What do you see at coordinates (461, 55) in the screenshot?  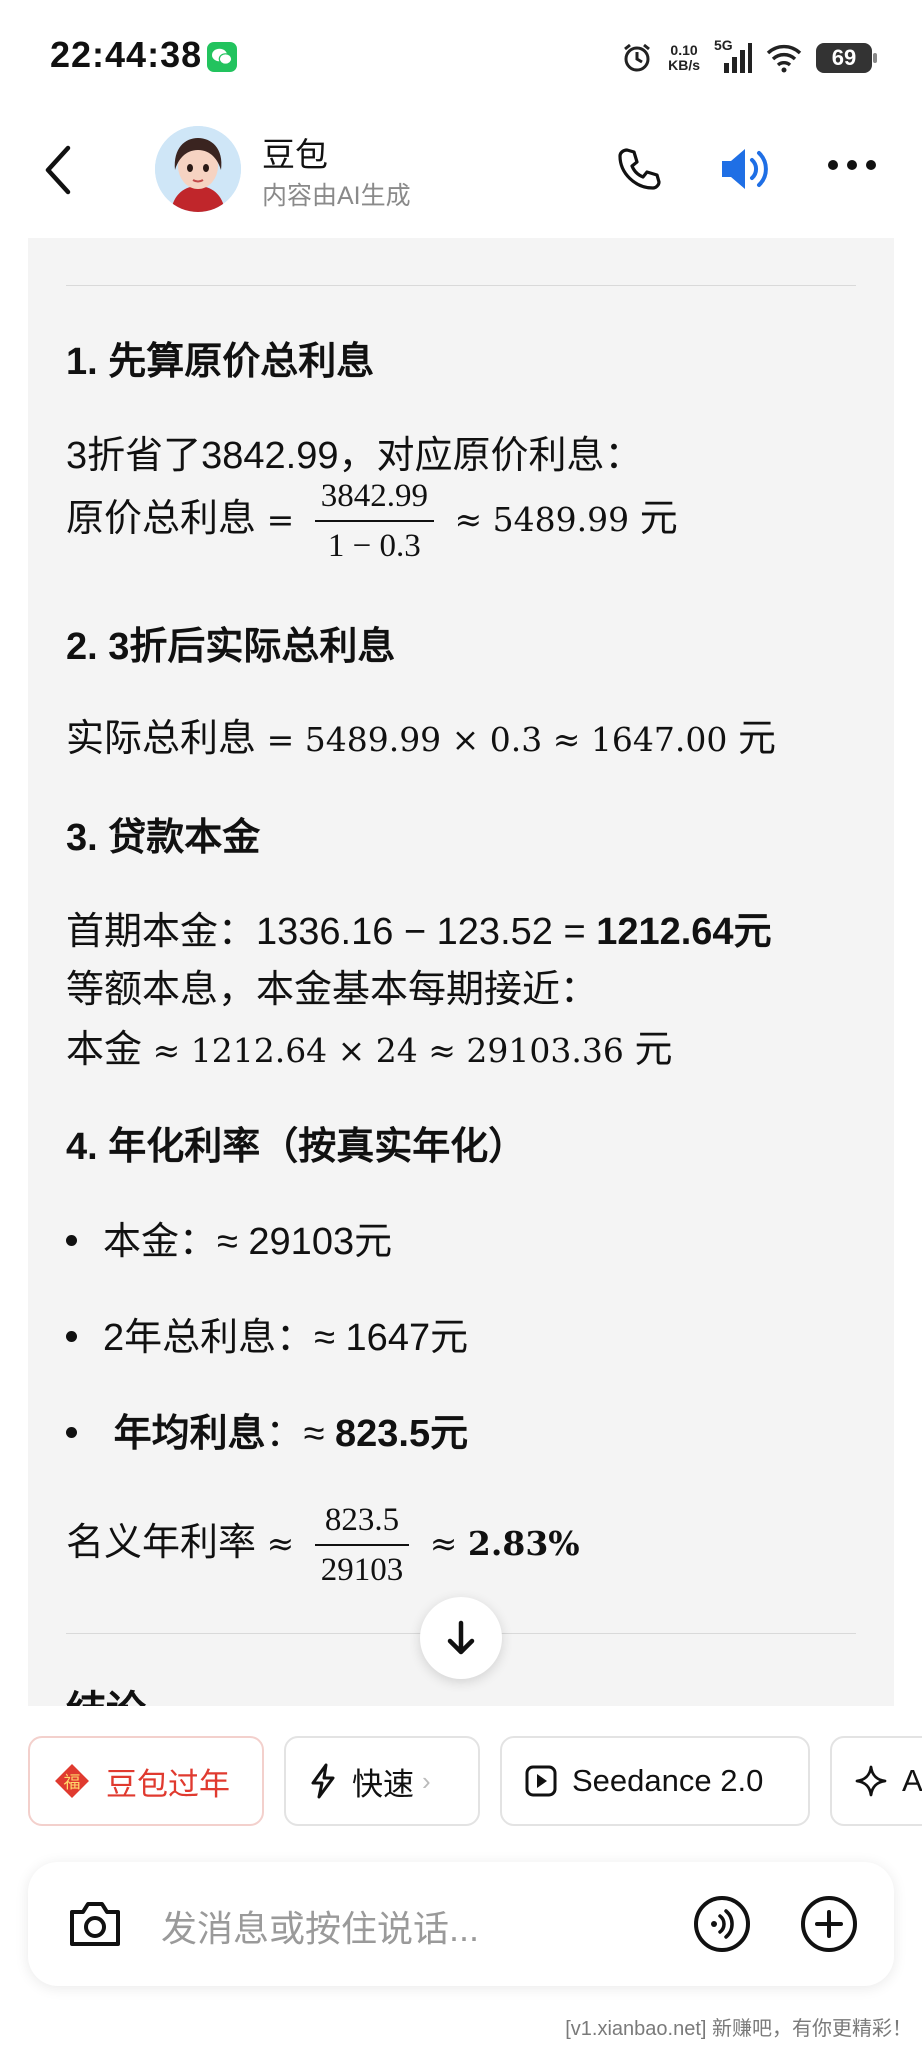 I see `status-bar: 22:44:38 0.10 KB/s 5G 69` at bounding box center [461, 55].